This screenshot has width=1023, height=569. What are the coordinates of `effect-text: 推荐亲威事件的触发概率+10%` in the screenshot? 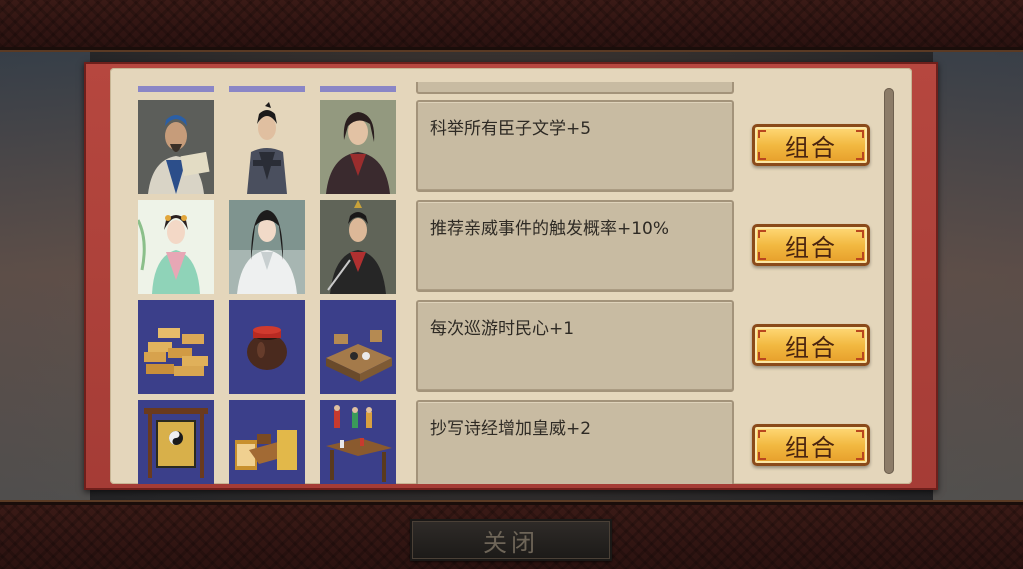 It's located at (550, 229).